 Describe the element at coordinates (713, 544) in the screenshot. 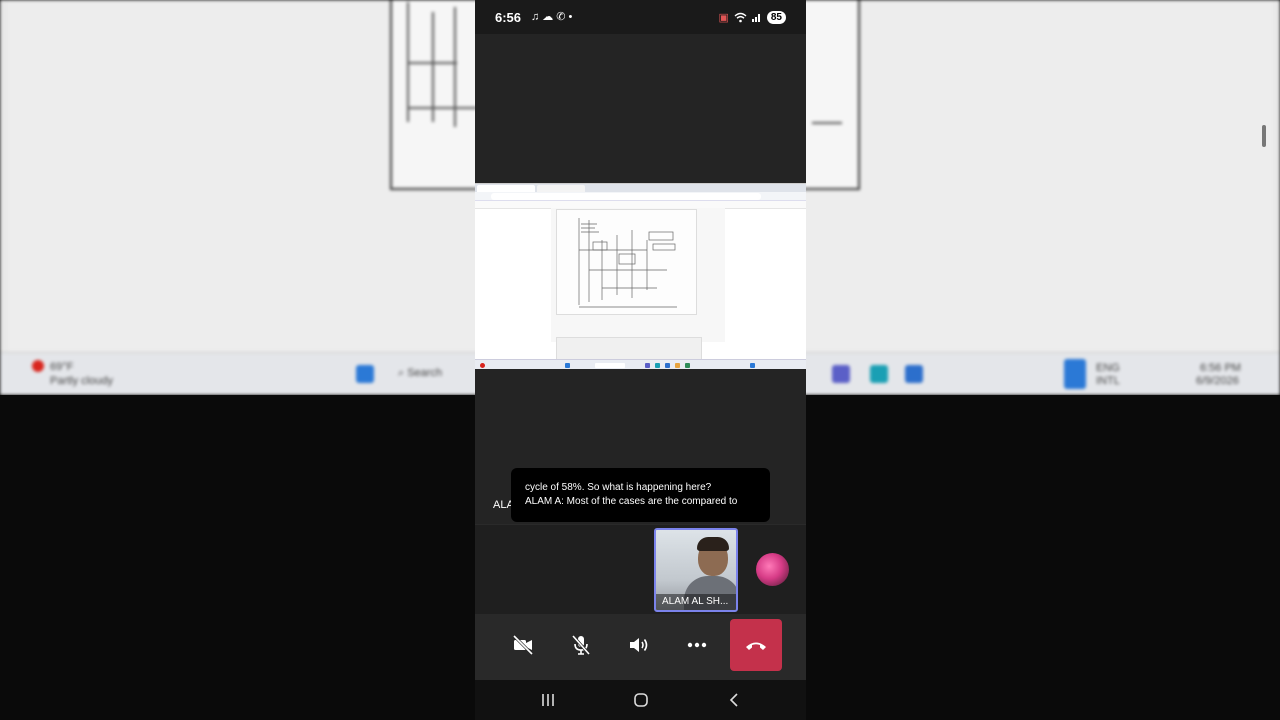

I see `person-hair` at that location.